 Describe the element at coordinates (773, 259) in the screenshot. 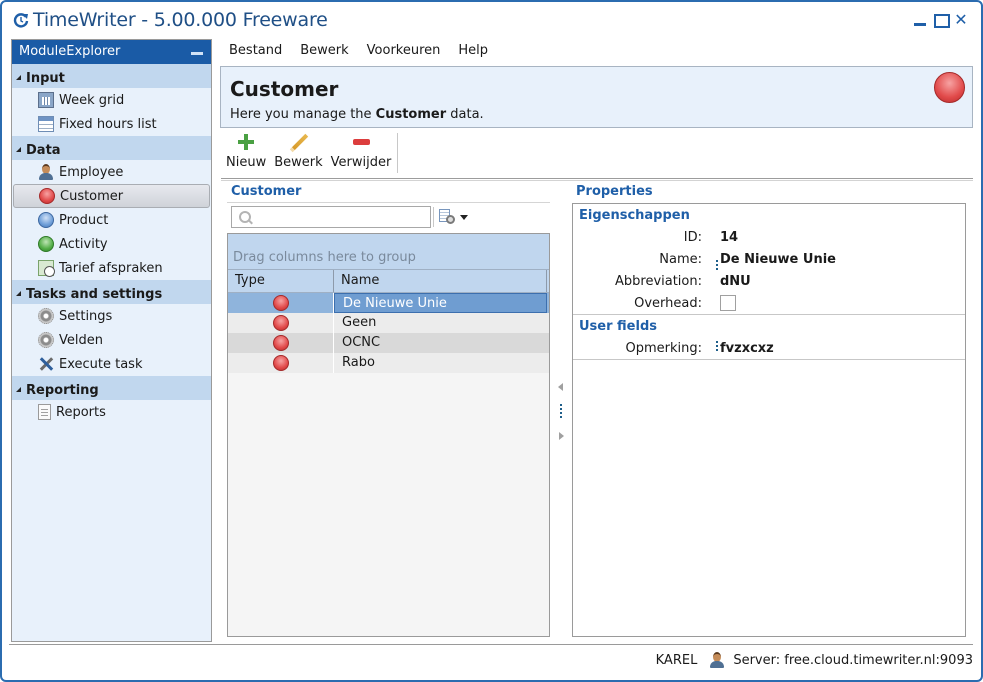

I see `property-value: De Nieuwe Unie` at that location.